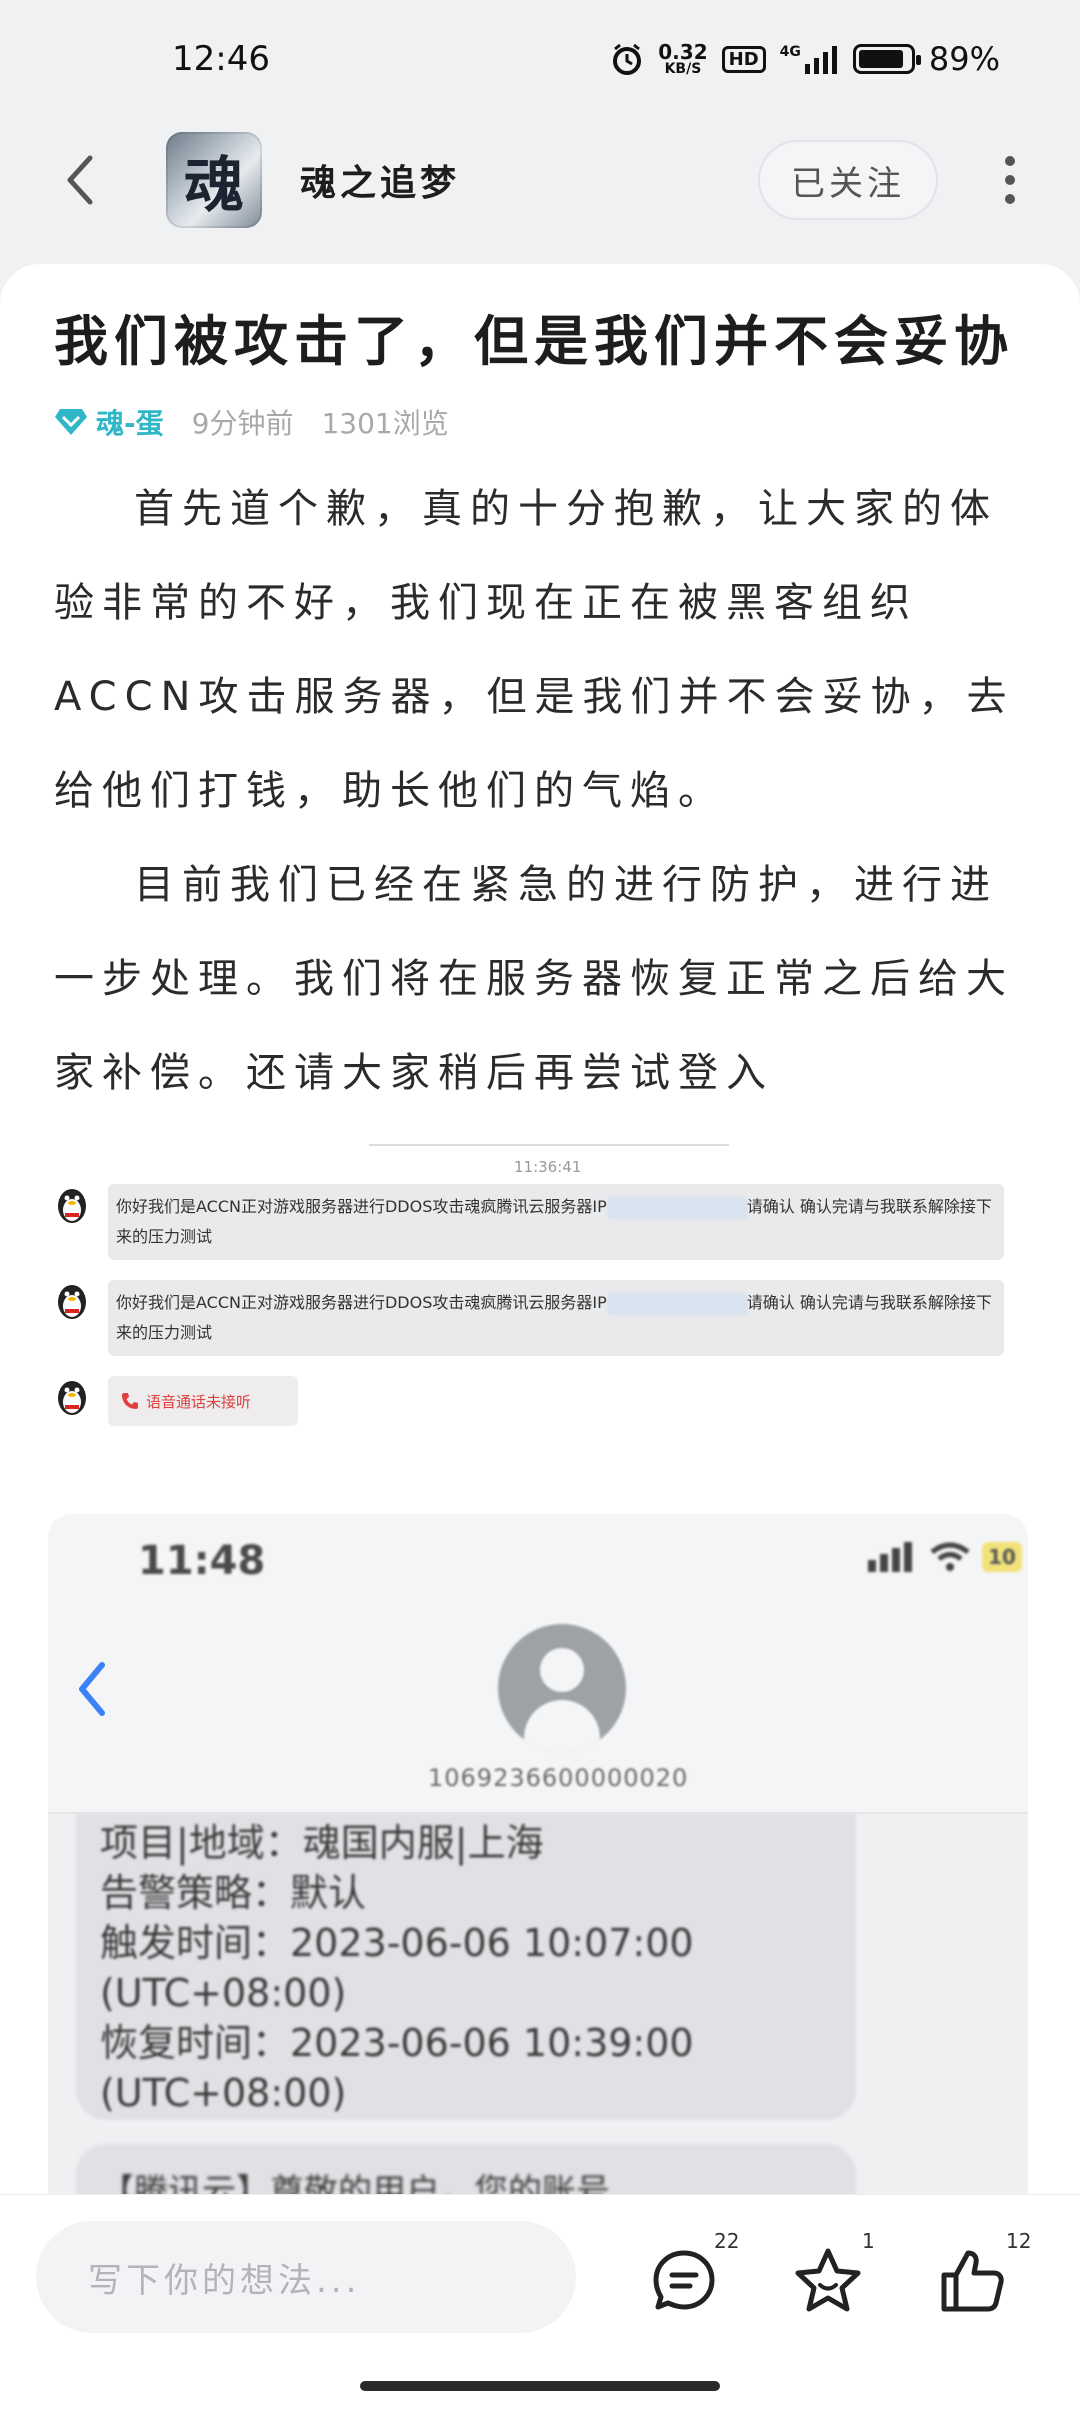  I want to click on post-title: 我们被攻击了，但是我们并不会妥协, so click(534, 341).